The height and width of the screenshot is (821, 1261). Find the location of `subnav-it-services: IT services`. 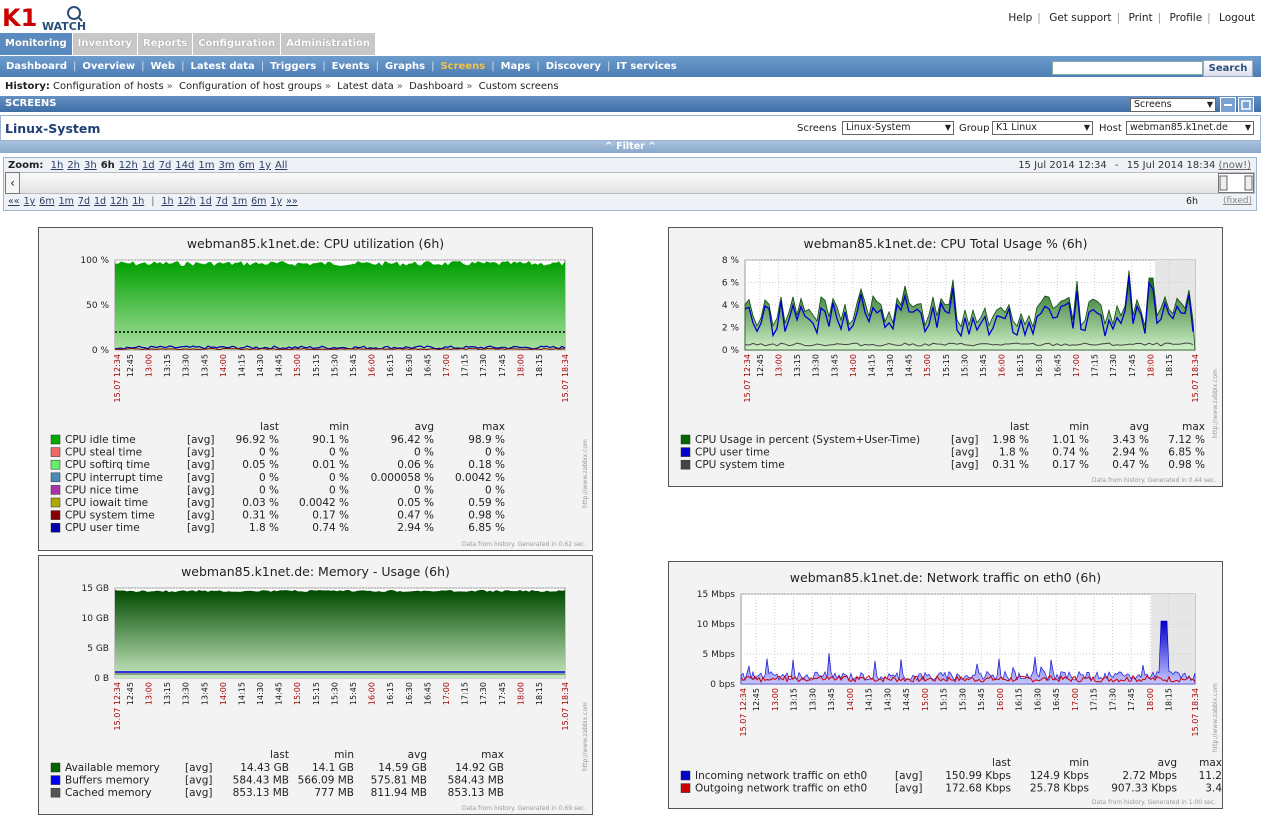

subnav-it-services: IT services is located at coordinates (646, 66).